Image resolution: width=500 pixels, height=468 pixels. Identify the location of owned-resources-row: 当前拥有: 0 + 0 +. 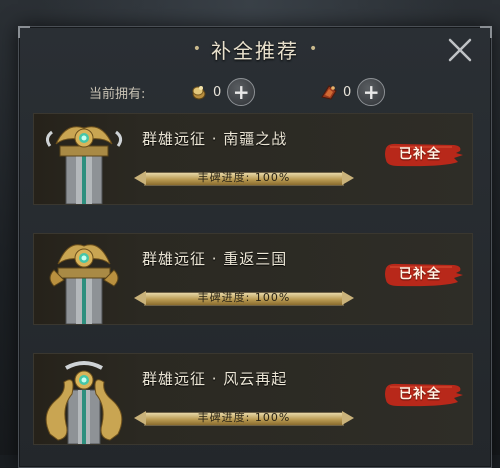
(255, 92).